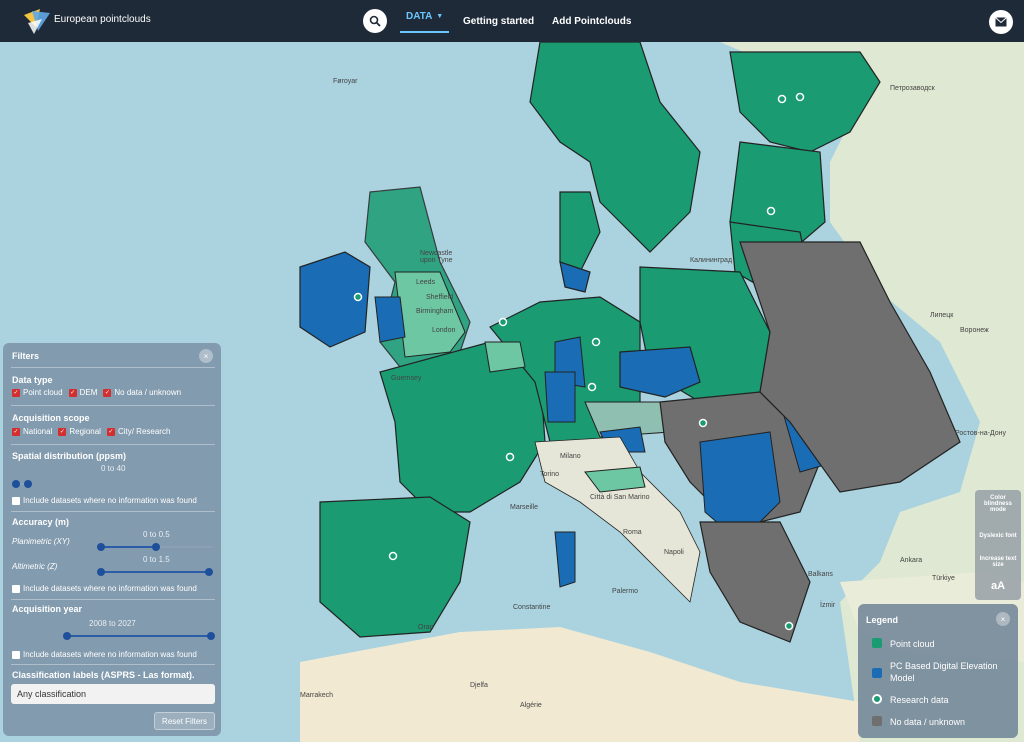 The width and height of the screenshot is (1024, 742). I want to click on altimetric-range-value: 0 to 1.5, so click(156, 559).